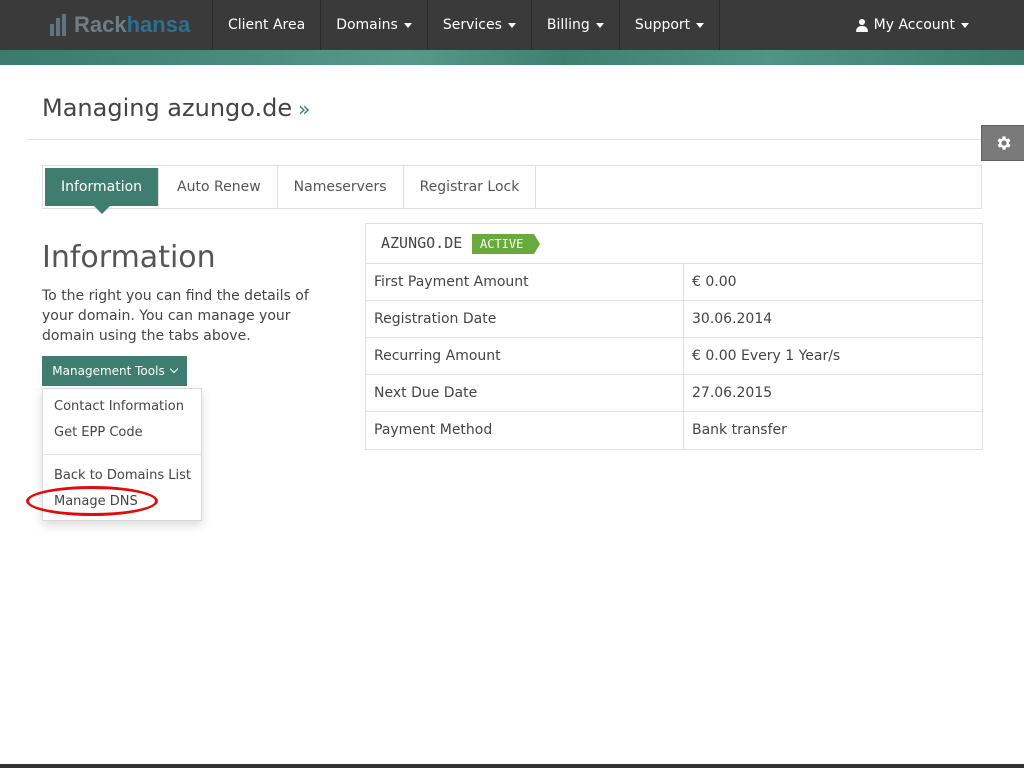 Image resolution: width=1024 pixels, height=768 pixels. I want to click on nav-domains-label: Domains, so click(367, 25).